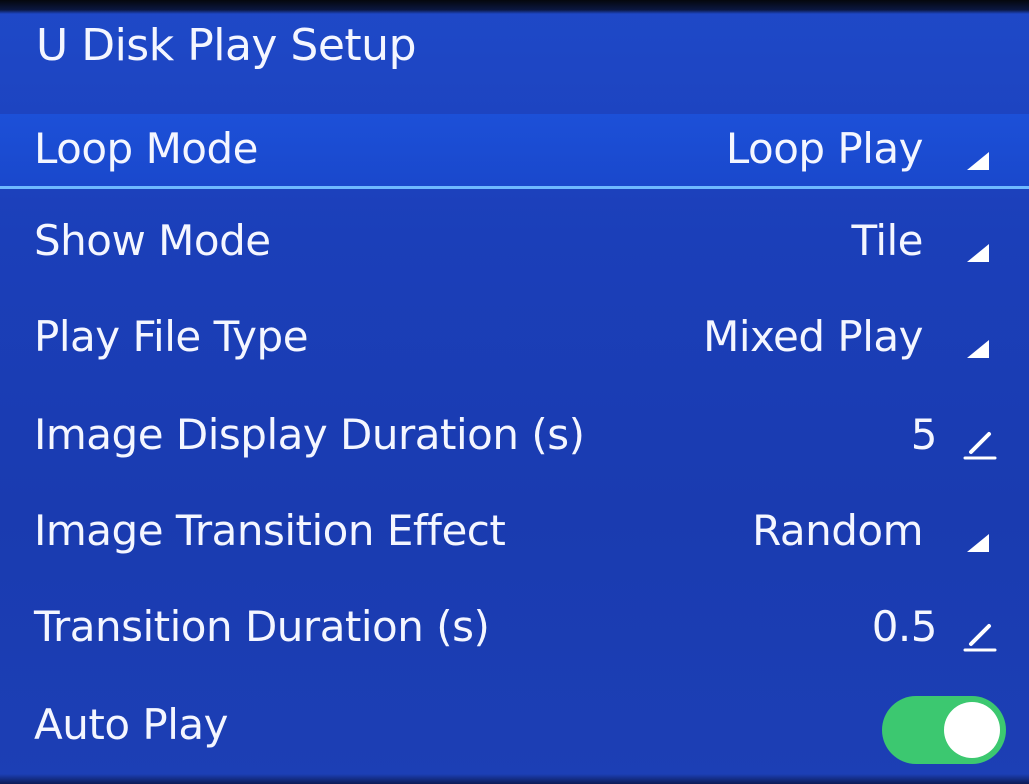 This screenshot has width=1029, height=784. What do you see at coordinates (514, 242) in the screenshot?
I see `setting-row-show-mode: Show Mode Tile` at bounding box center [514, 242].